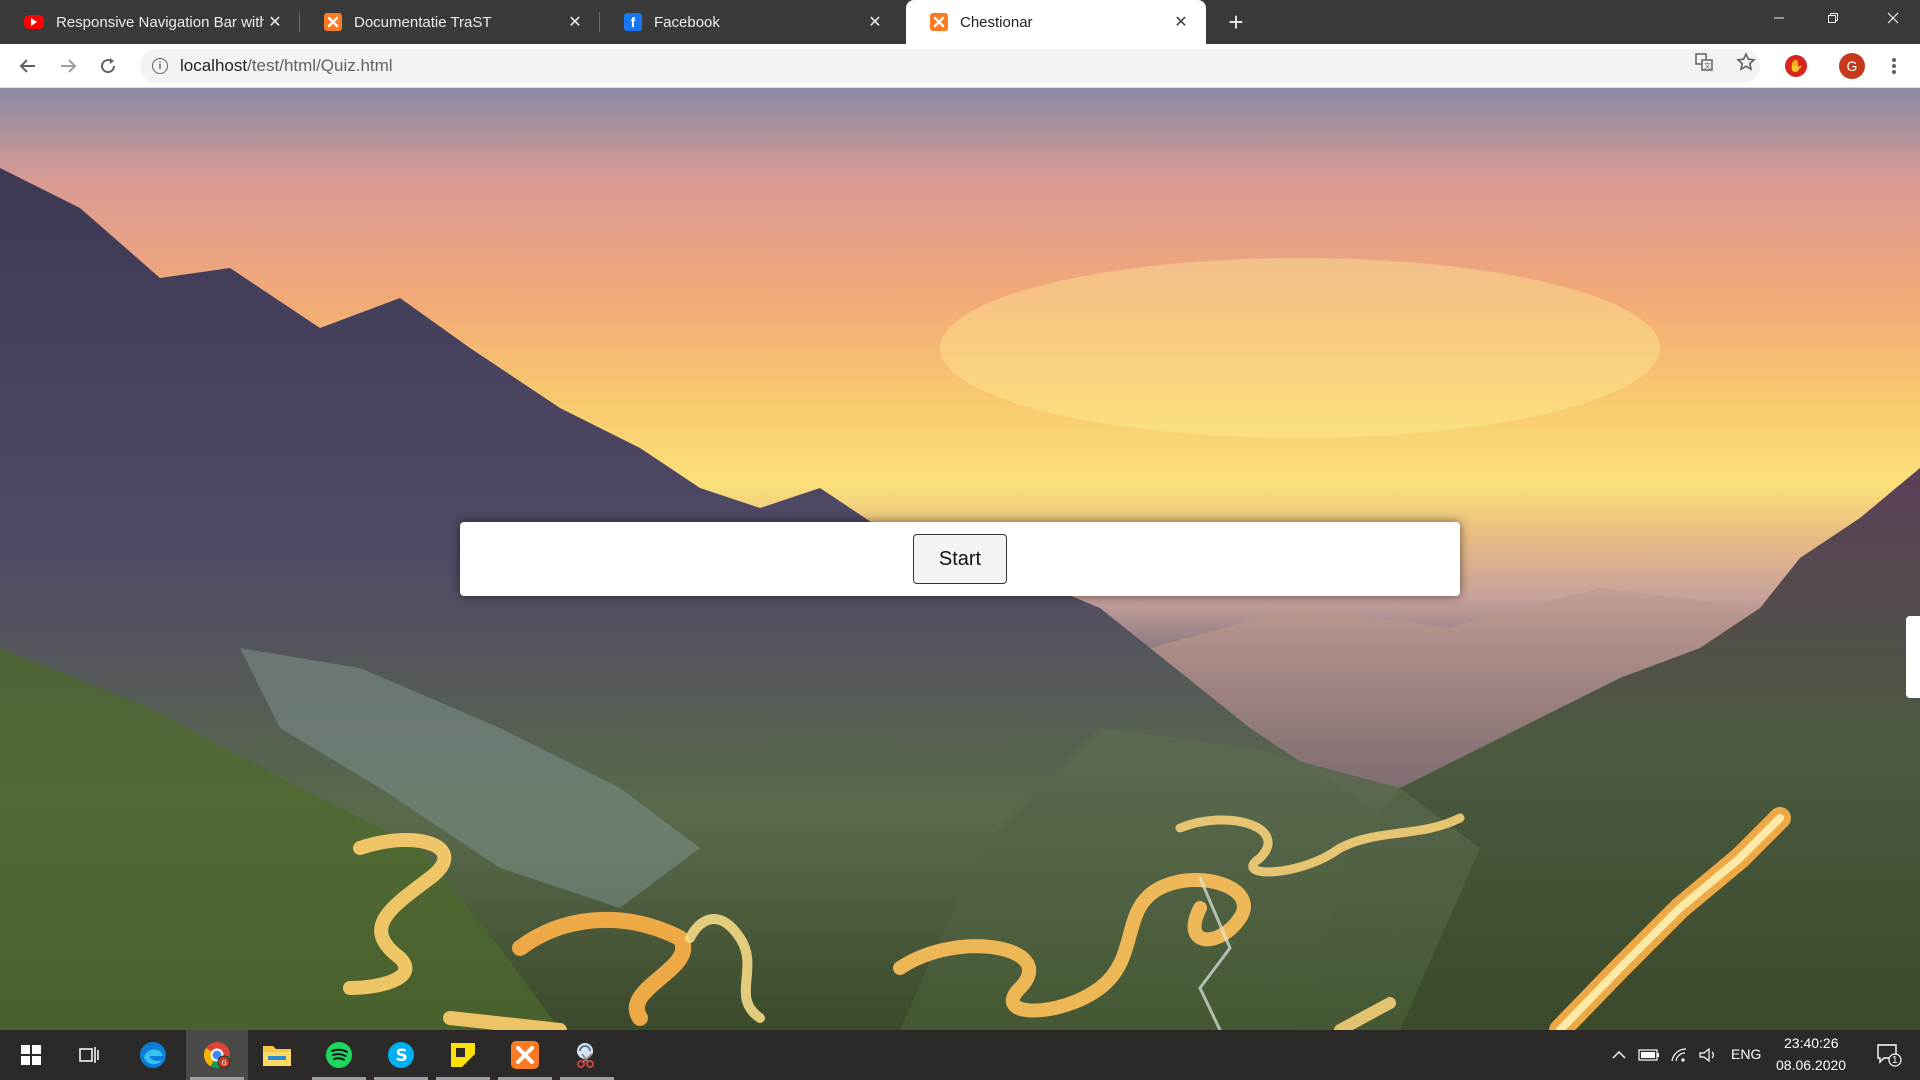 The height and width of the screenshot is (1080, 1920). Describe the element at coordinates (108, 66) in the screenshot. I see `reload-icon` at that location.